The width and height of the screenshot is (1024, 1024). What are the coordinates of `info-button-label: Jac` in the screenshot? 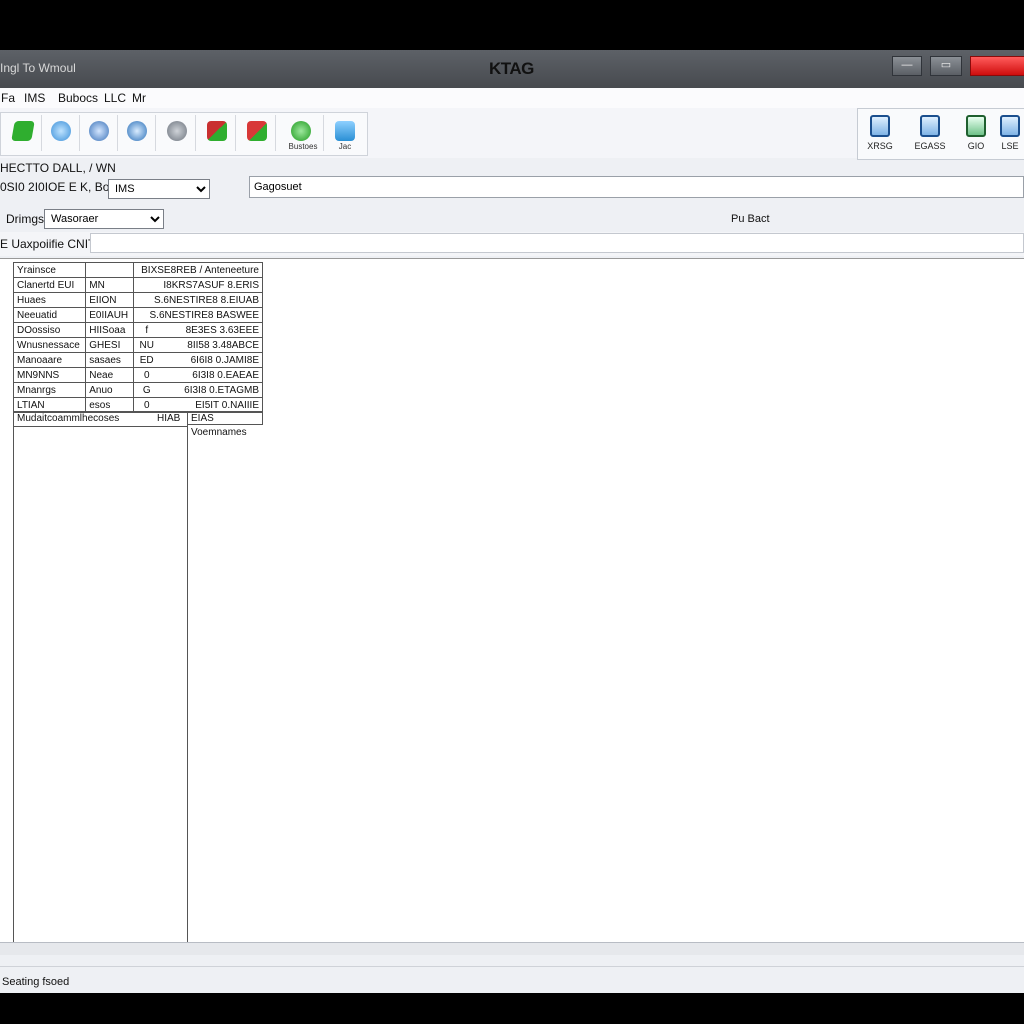 It's located at (345, 146).